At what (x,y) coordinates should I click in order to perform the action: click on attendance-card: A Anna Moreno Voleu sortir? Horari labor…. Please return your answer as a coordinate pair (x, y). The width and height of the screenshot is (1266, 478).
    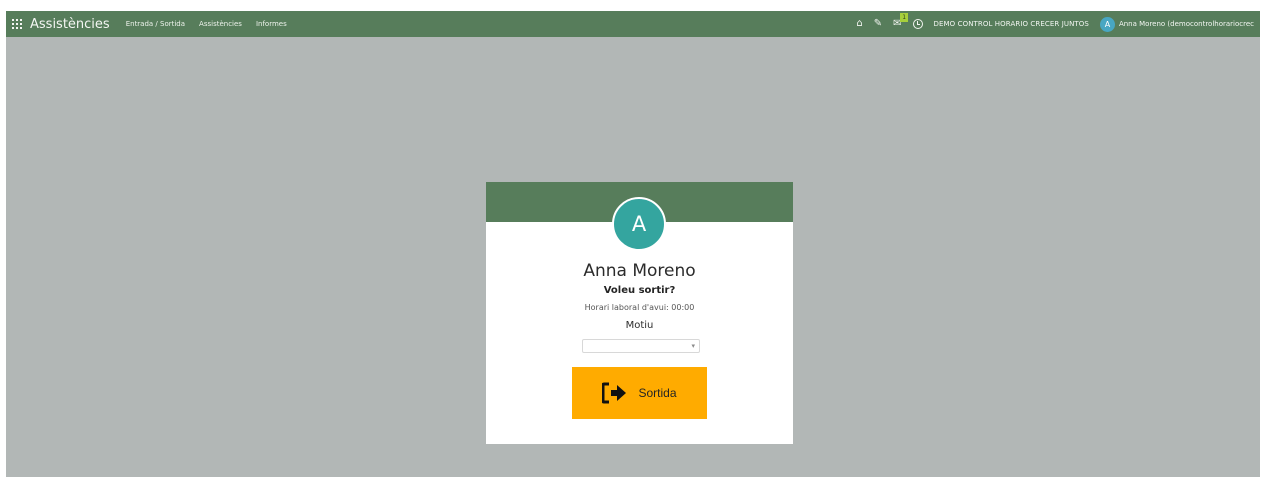
    Looking at the image, I should click on (639, 313).